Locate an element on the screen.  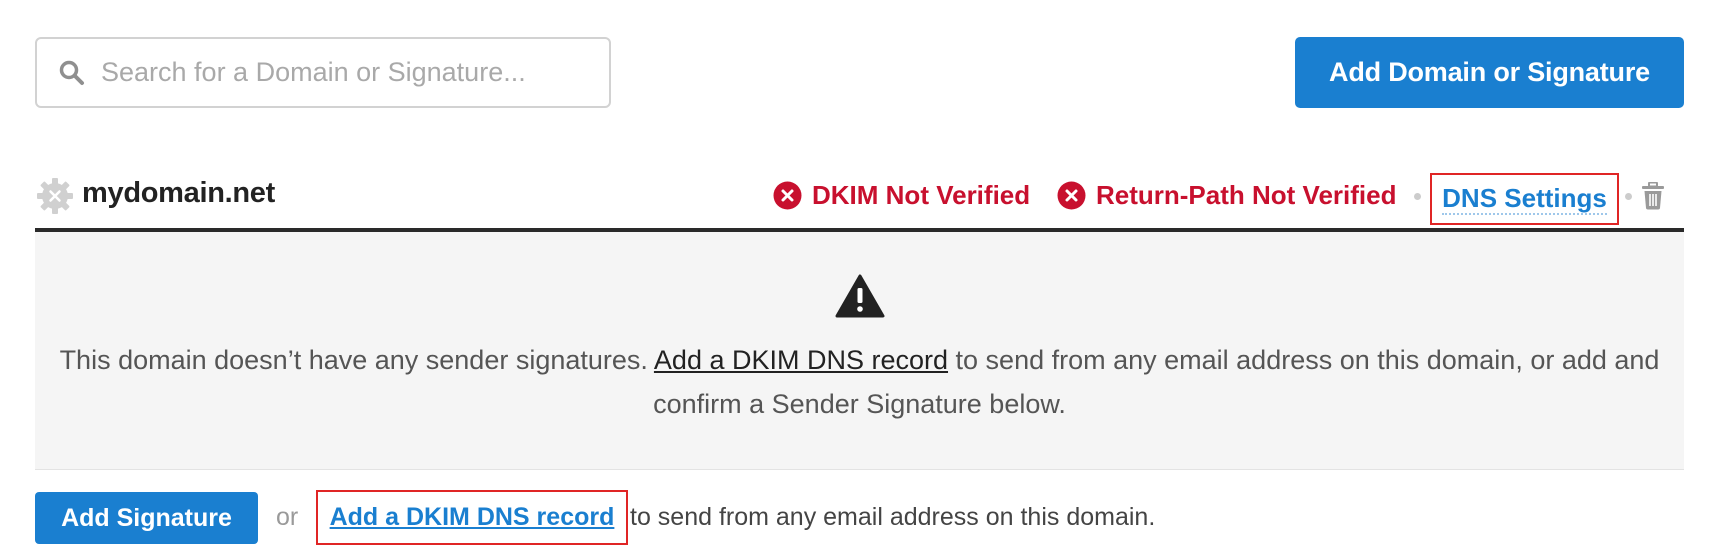
search-input is located at coordinates (341, 72).